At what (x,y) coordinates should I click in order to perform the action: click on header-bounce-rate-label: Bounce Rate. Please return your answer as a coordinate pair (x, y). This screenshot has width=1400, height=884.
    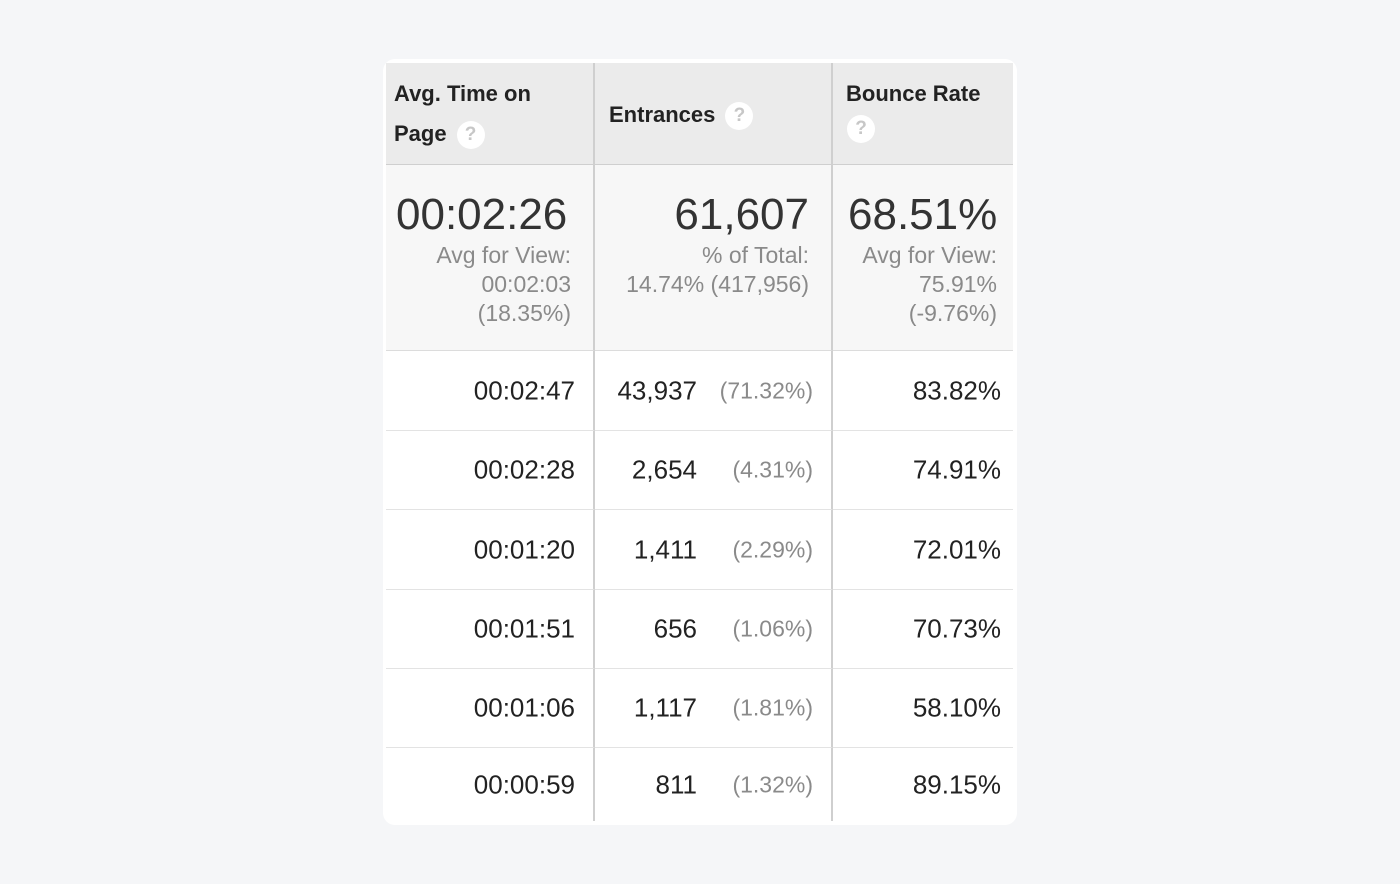
    Looking at the image, I should click on (913, 93).